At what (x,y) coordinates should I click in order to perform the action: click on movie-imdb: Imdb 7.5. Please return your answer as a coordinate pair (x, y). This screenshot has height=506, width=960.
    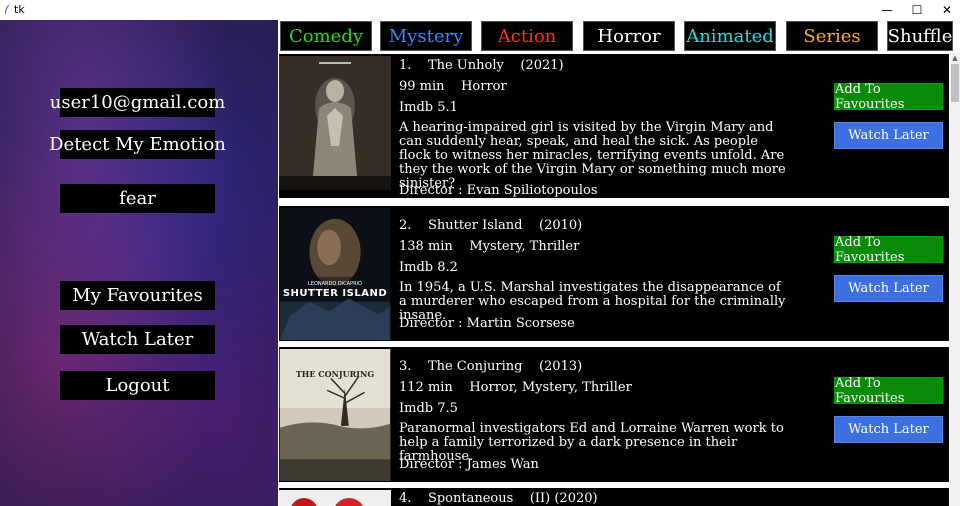
    Looking at the image, I should click on (428, 408).